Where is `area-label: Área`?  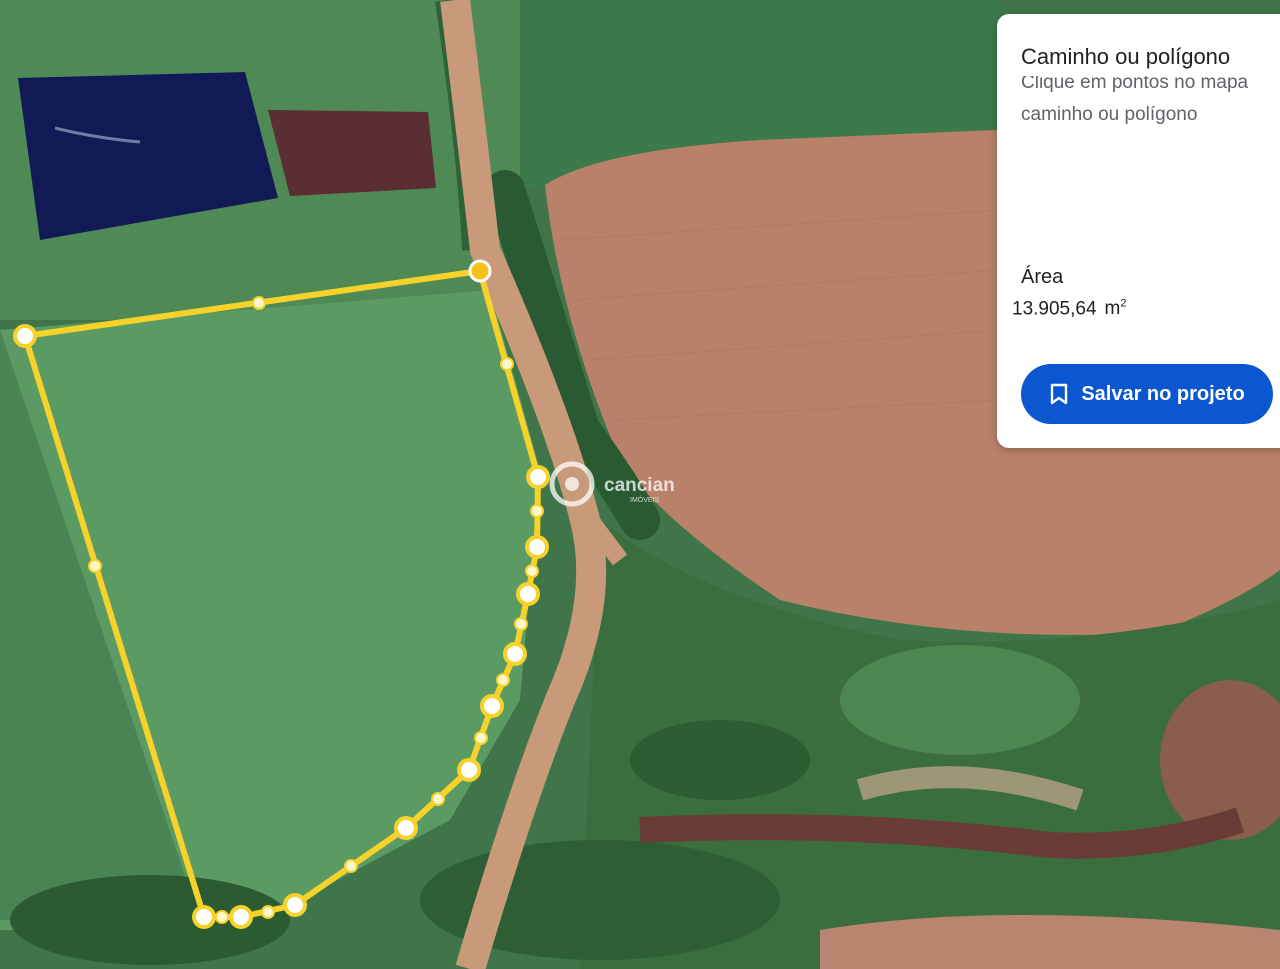
area-label: Área is located at coordinates (1042, 277).